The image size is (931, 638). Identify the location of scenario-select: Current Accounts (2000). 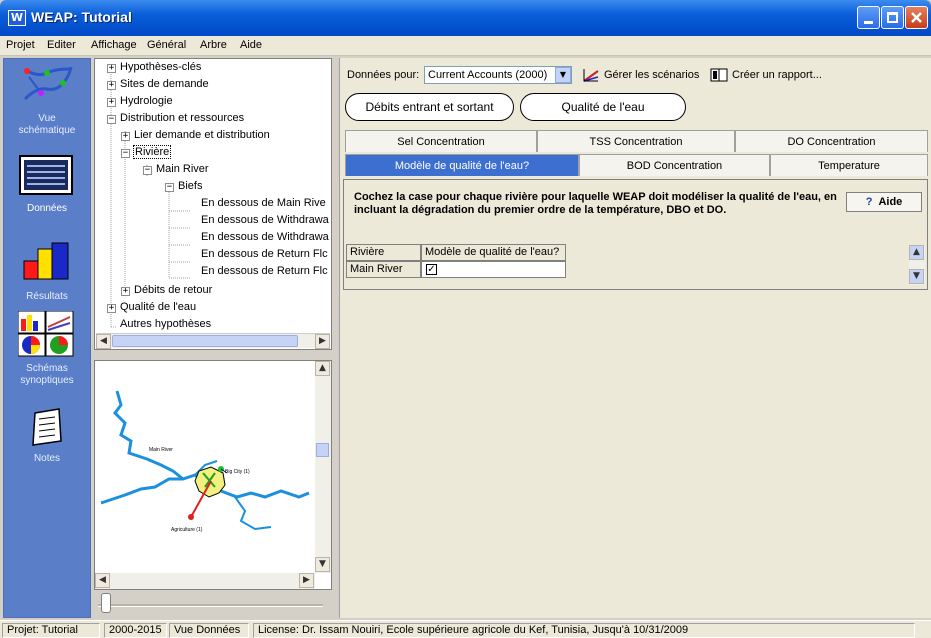
(498, 75).